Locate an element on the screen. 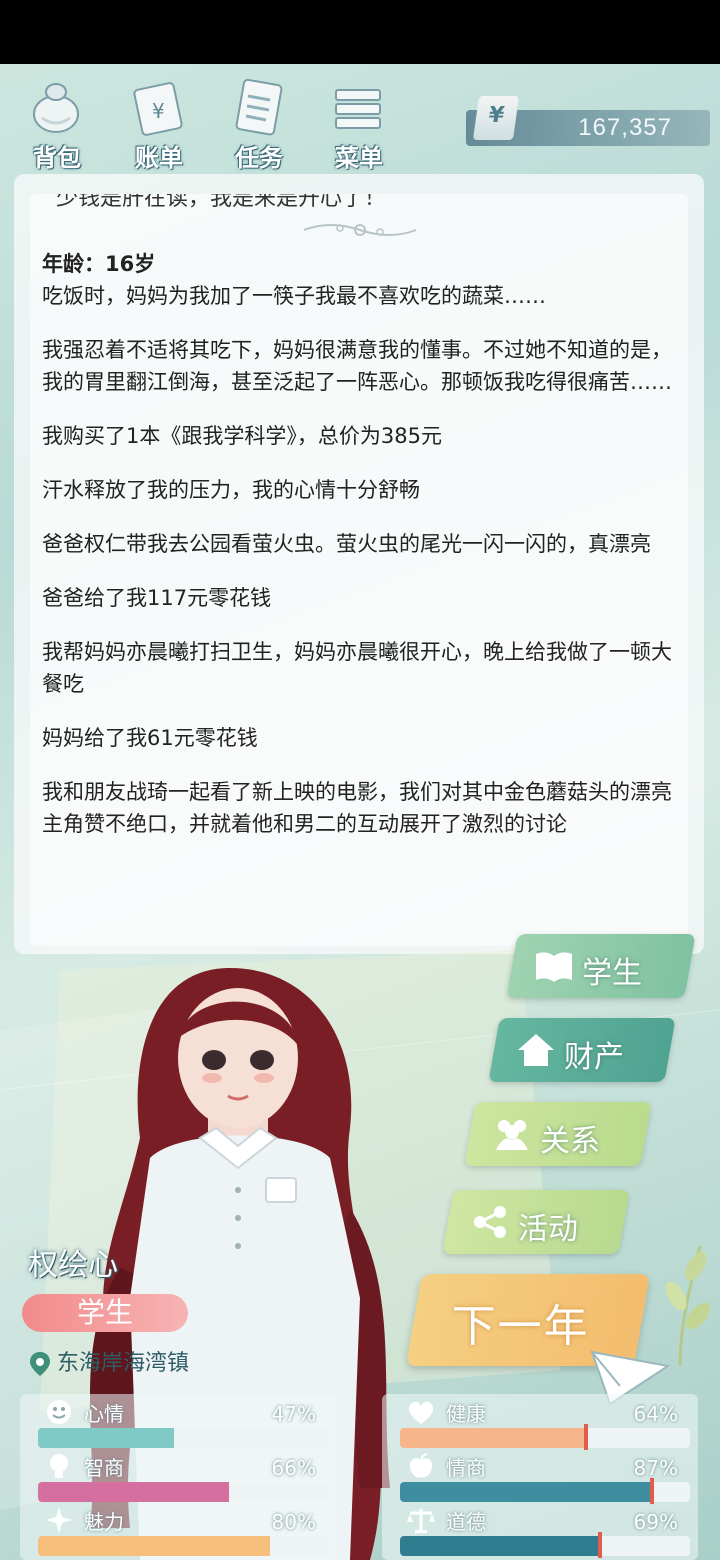  character-role-badge: 学生 is located at coordinates (105, 1313).